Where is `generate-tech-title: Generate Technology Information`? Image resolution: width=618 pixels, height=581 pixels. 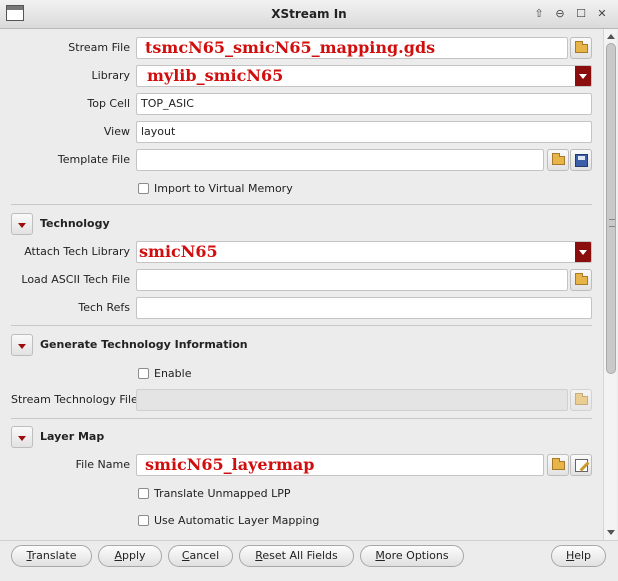
generate-tech-title: Generate Technology Information is located at coordinates (144, 344).